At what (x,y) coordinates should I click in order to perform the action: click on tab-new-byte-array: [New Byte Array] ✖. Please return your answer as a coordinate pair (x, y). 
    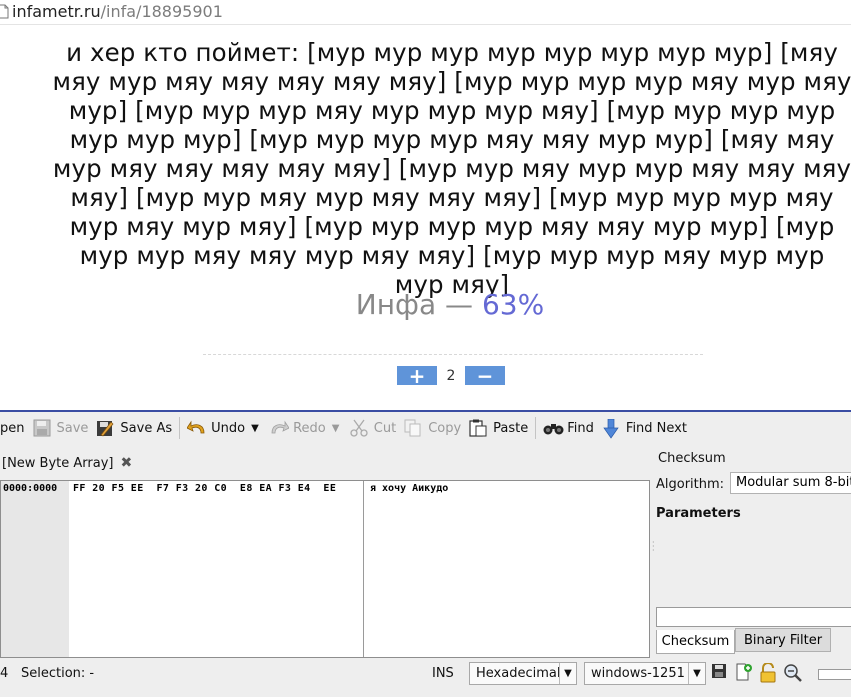
    Looking at the image, I should click on (67, 463).